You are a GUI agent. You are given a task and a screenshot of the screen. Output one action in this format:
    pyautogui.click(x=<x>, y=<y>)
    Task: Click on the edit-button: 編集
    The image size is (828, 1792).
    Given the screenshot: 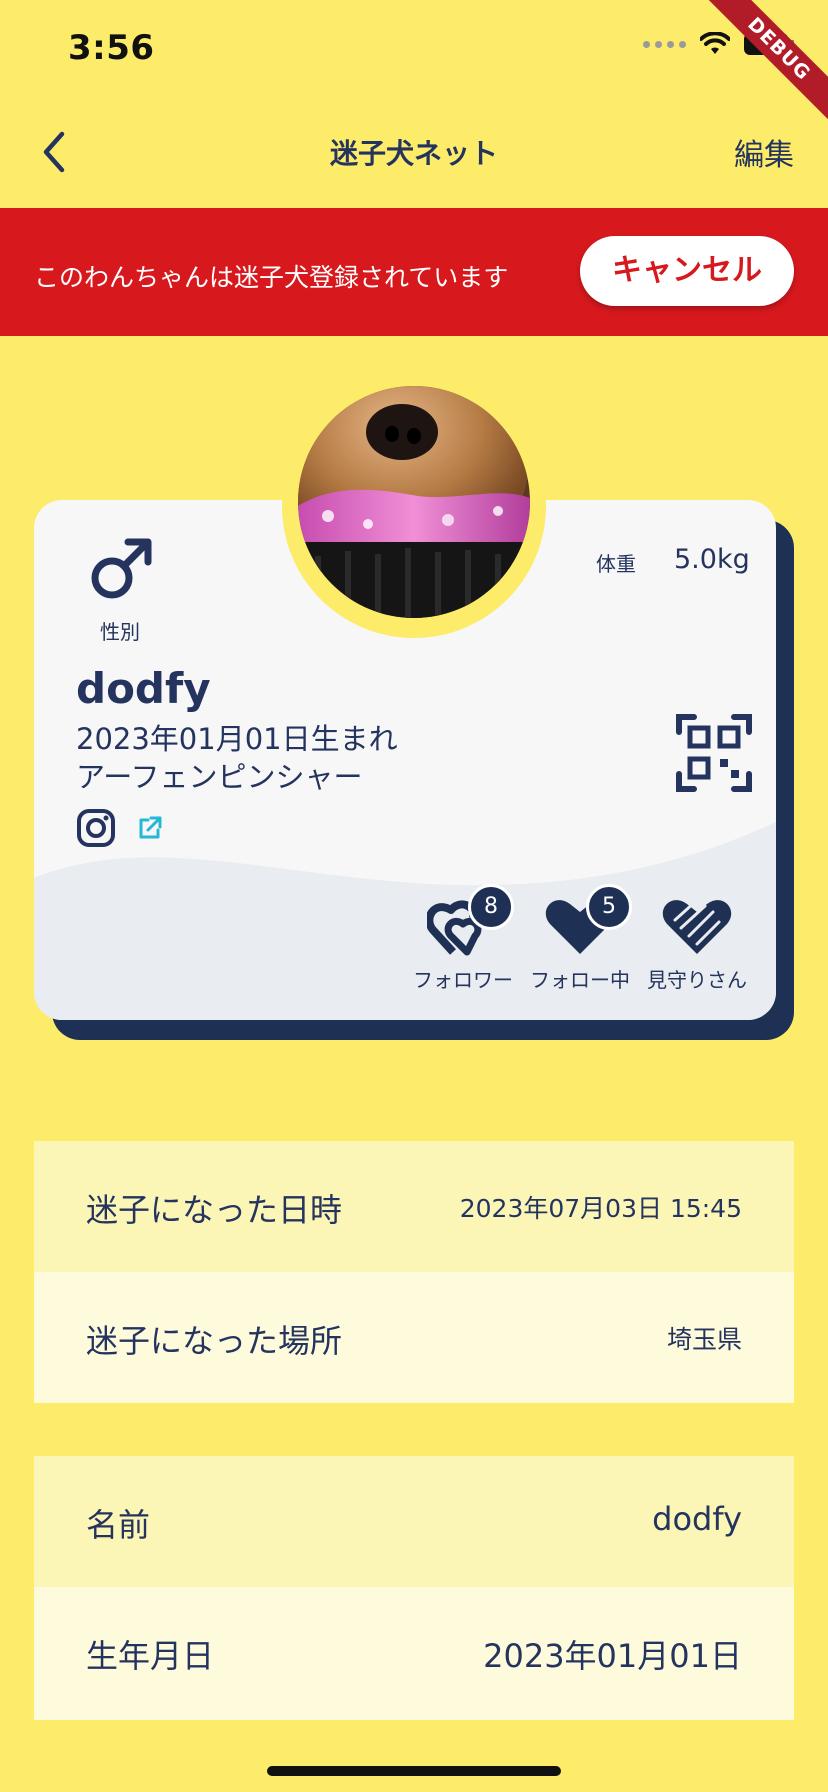 What is the action you would take?
    pyautogui.click(x=764, y=152)
    